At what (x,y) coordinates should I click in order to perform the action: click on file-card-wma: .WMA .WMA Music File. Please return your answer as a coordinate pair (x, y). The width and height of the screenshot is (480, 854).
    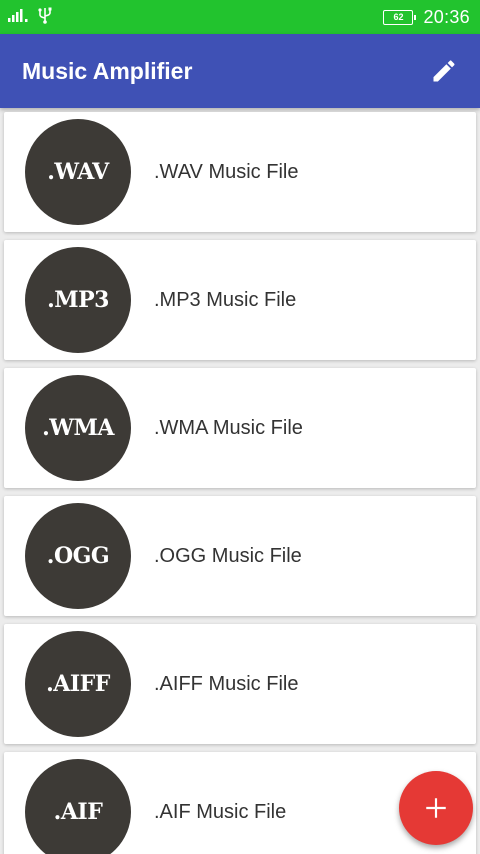
    Looking at the image, I should click on (240, 428).